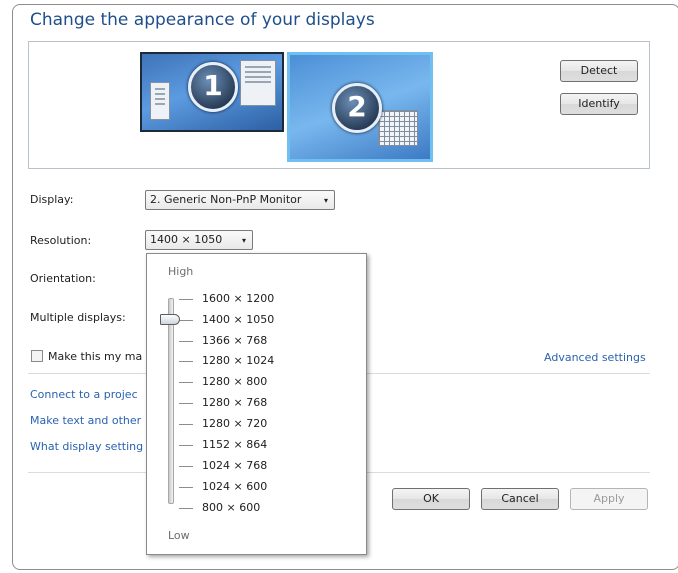 This screenshot has height=573, width=678. I want to click on make-text-larger-link: Make text and other, so click(85, 420).